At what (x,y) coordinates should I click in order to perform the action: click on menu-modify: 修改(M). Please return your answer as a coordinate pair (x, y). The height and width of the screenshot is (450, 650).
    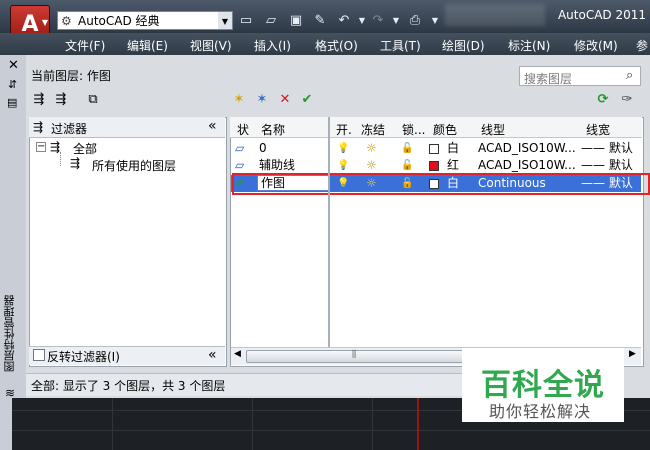
    Looking at the image, I should click on (596, 45).